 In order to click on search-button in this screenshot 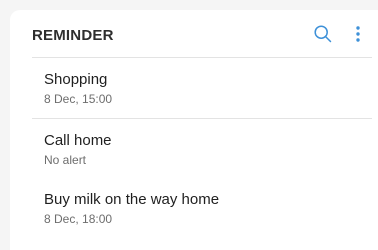, I will do `click(323, 34)`.